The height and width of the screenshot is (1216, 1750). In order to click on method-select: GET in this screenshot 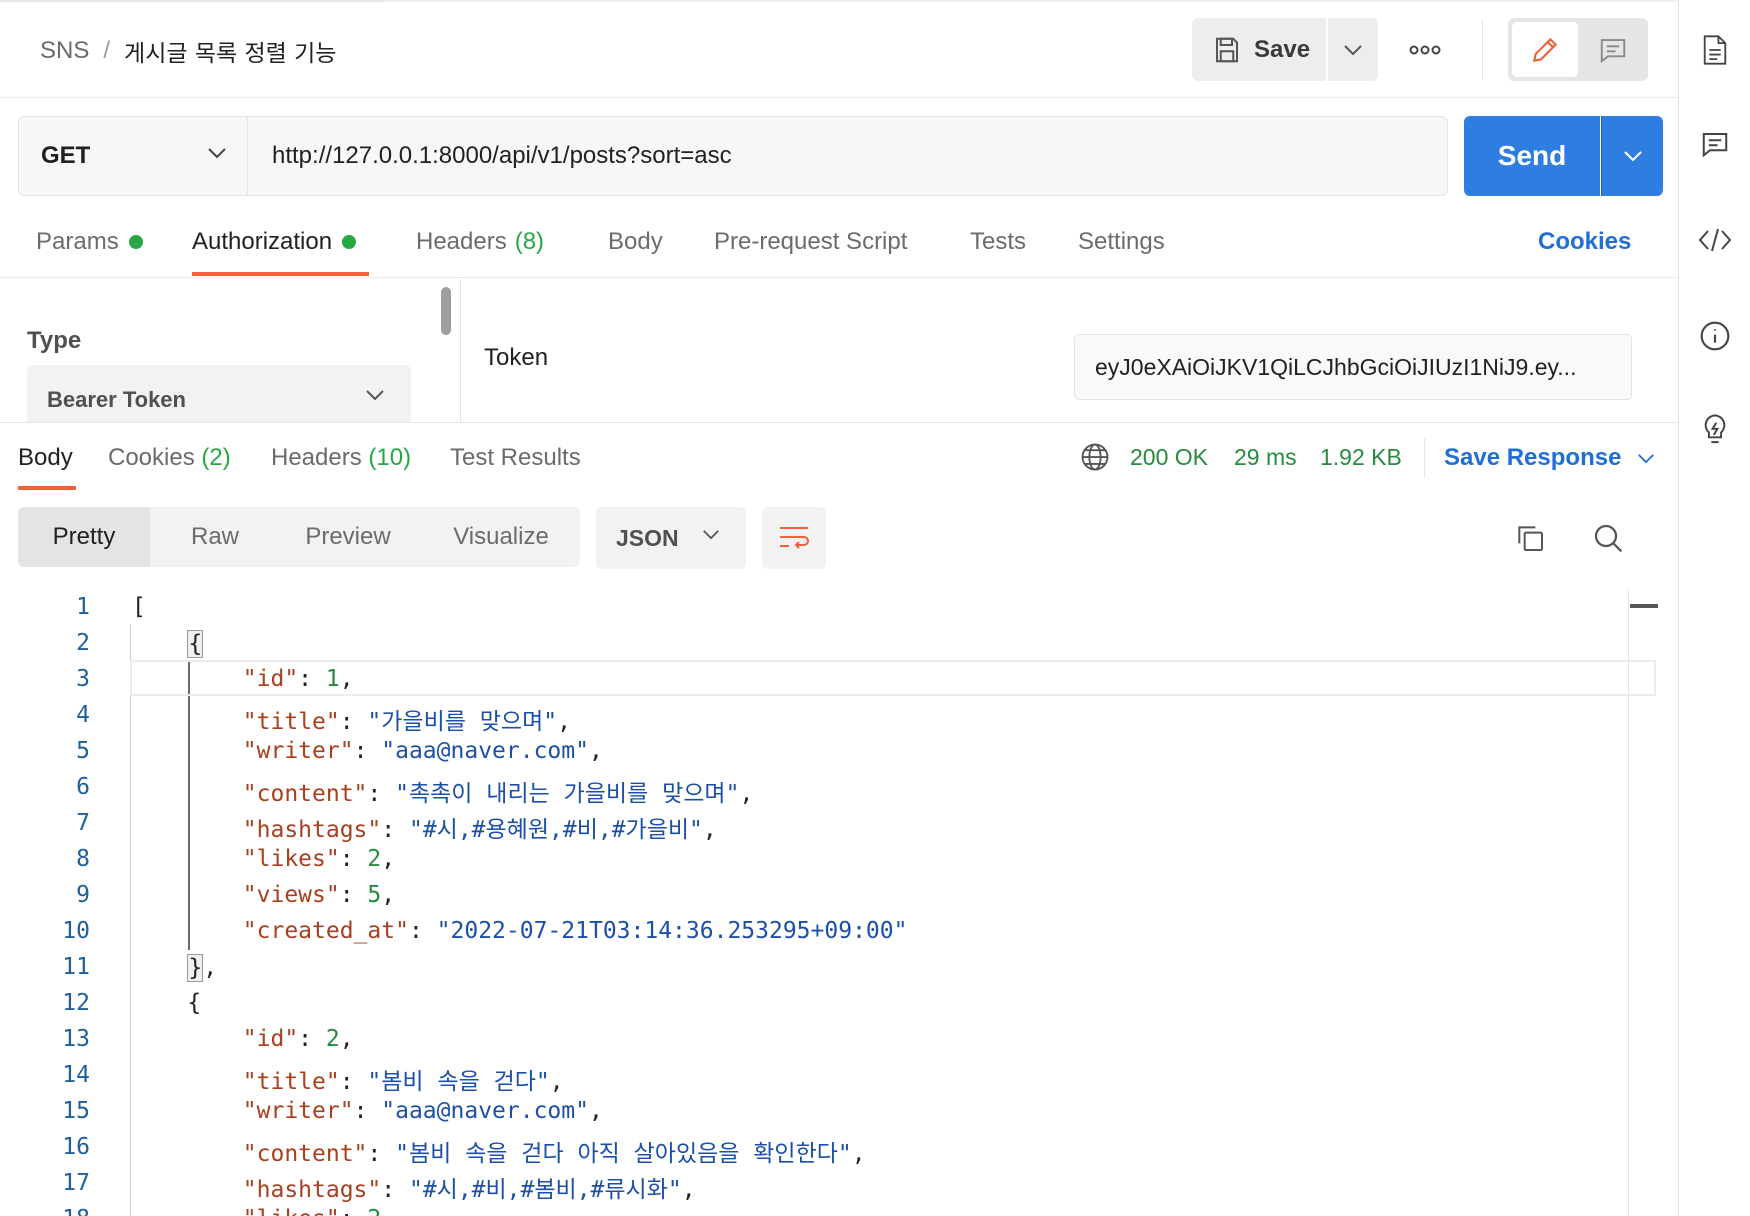, I will do `click(133, 156)`.